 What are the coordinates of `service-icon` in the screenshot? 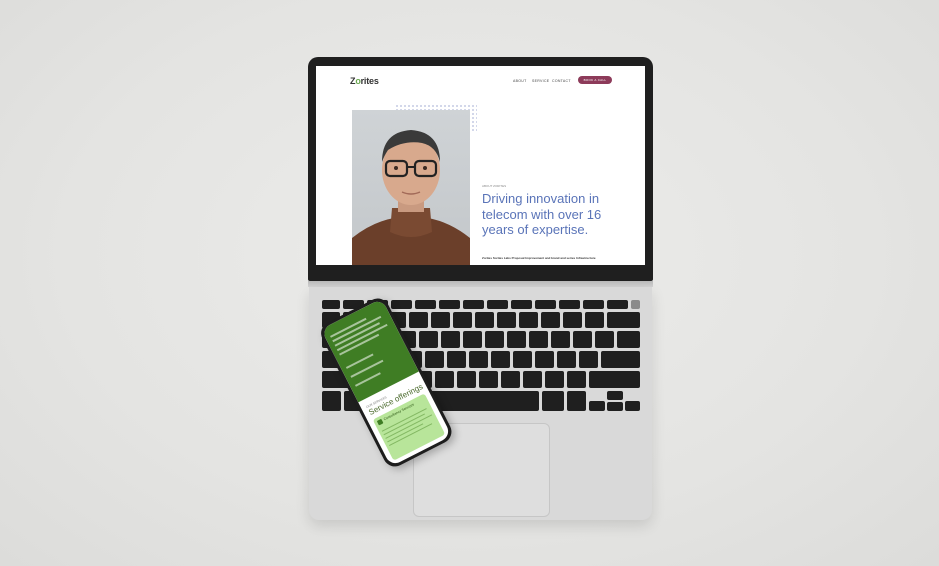 It's located at (380, 422).